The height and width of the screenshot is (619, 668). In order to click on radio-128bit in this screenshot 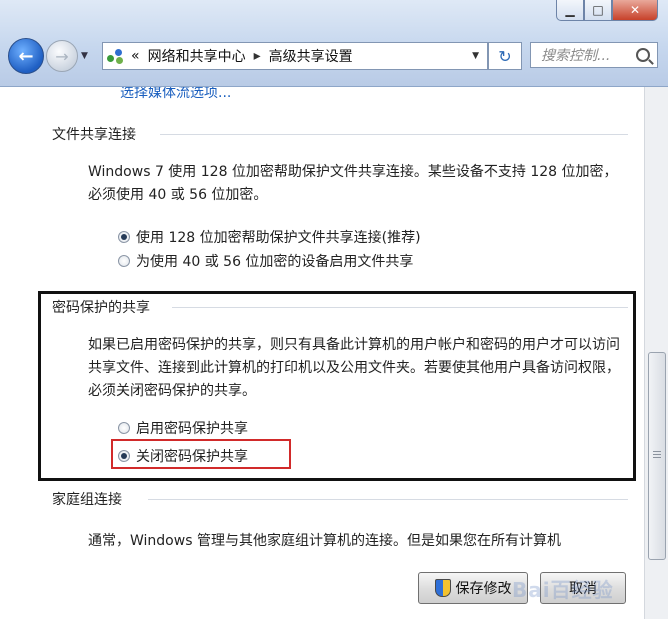, I will do `click(124, 237)`.